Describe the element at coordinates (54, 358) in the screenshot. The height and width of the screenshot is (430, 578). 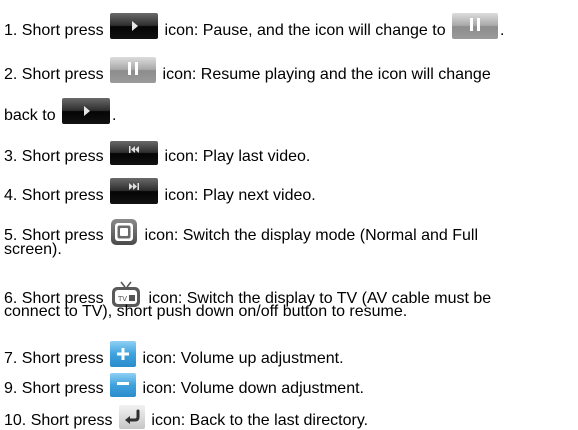
I see `item-7-lead: 7. Short press` at that location.